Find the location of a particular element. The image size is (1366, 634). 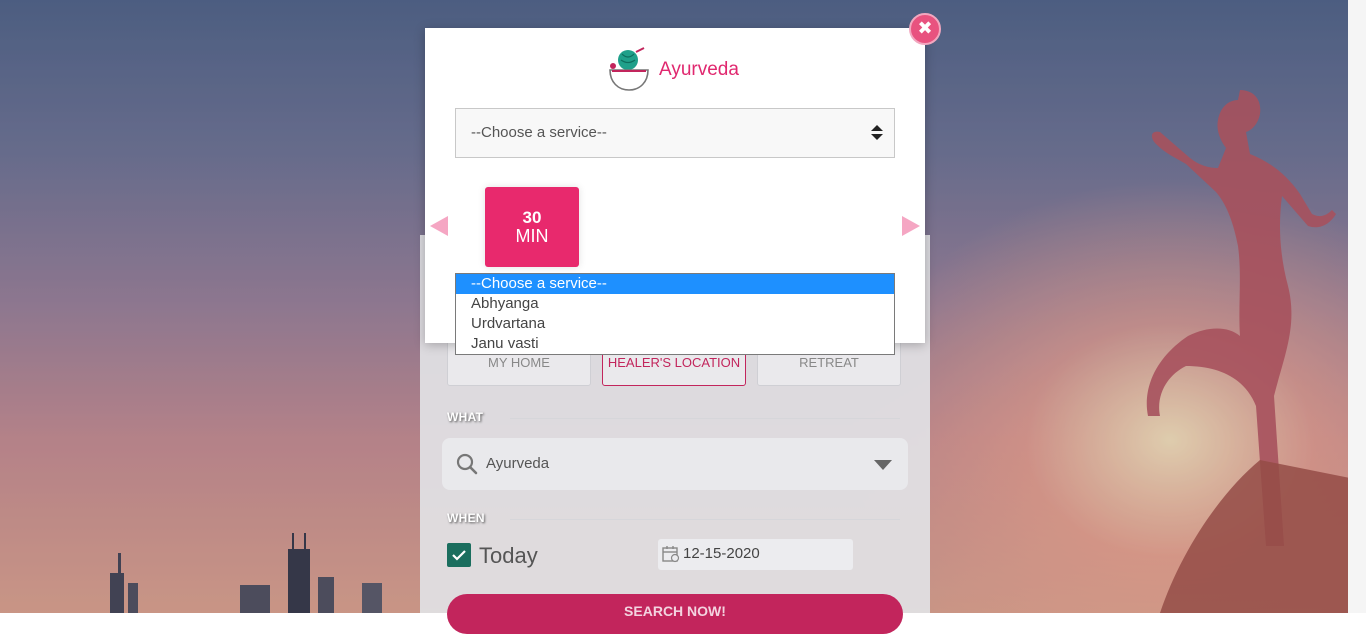

checkmark-icon is located at coordinates (459, 555).